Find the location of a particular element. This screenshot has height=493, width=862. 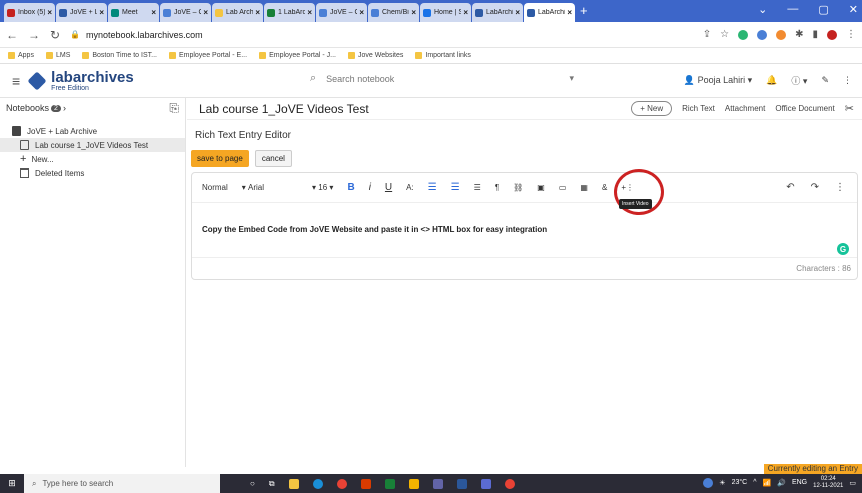

redo-icon: ↷ is located at coordinates (815, 187).